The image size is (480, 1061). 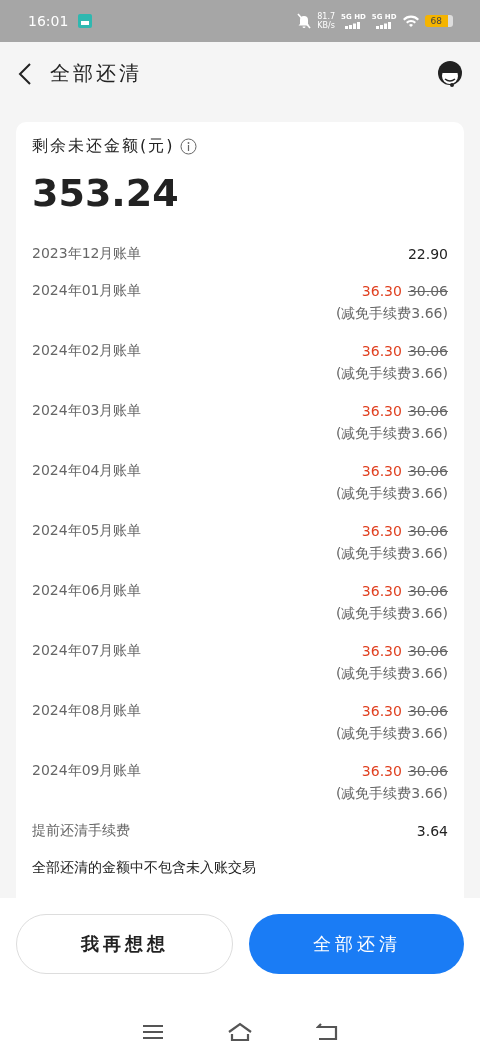 What do you see at coordinates (87, 254) in the screenshot?
I see `bill-label: 2023年12月账单` at bounding box center [87, 254].